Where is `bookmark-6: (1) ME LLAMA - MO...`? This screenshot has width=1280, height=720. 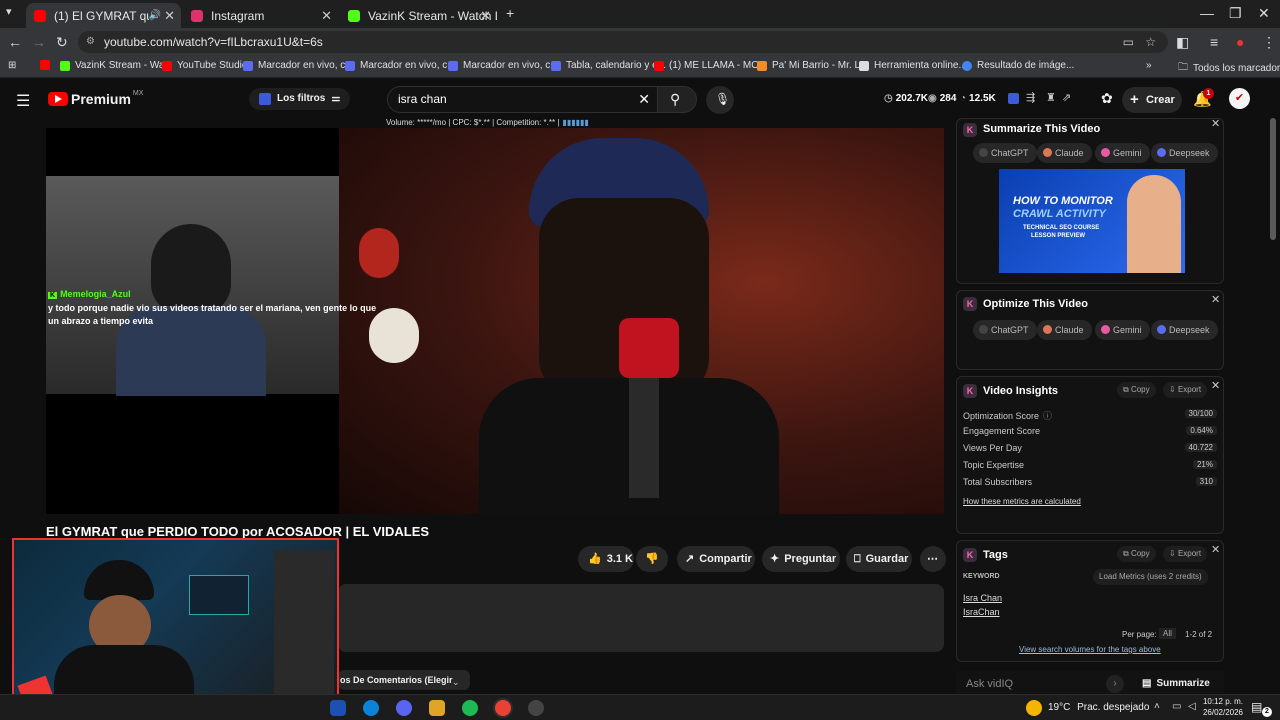 bookmark-6: (1) ME LLAMA - MO... is located at coordinates (710, 65).